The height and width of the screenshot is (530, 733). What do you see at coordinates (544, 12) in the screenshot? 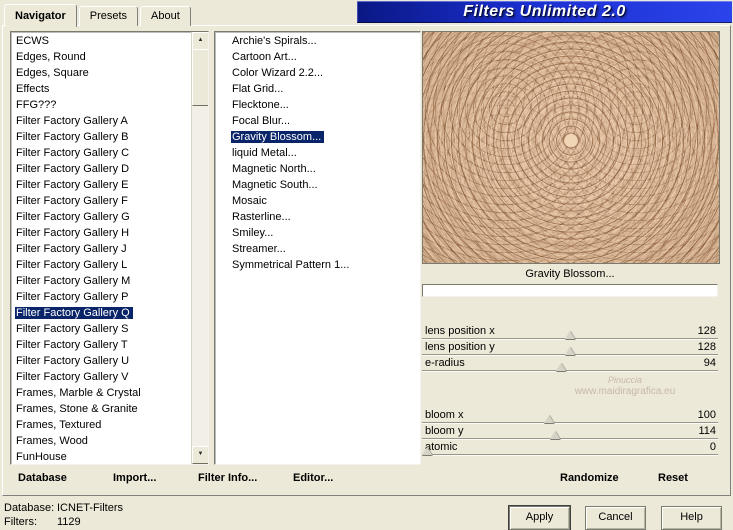
I see `title-banner: Filters Unlimited 2.0` at bounding box center [544, 12].